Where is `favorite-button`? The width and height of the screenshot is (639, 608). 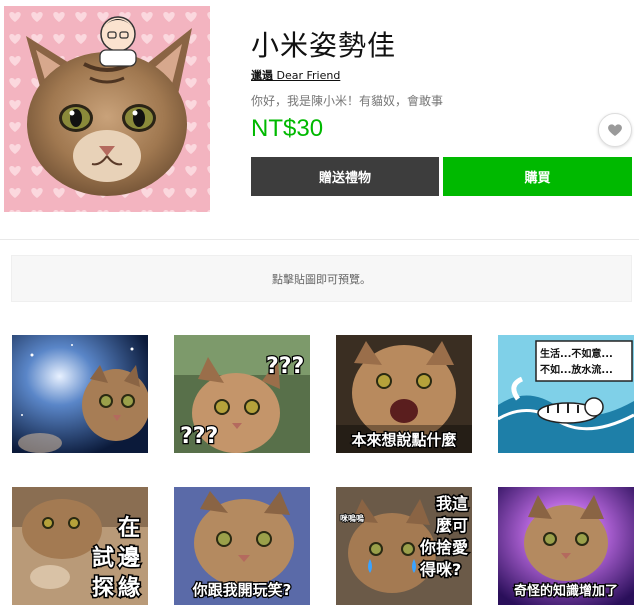
favorite-button is located at coordinates (615, 130).